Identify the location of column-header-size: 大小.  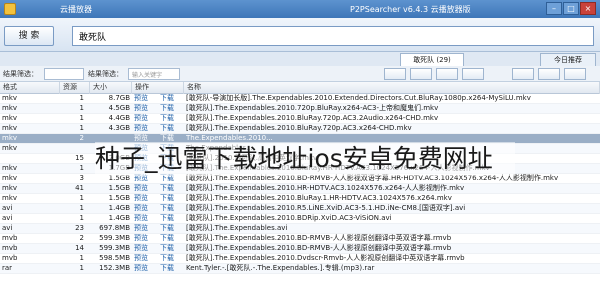
(111, 88).